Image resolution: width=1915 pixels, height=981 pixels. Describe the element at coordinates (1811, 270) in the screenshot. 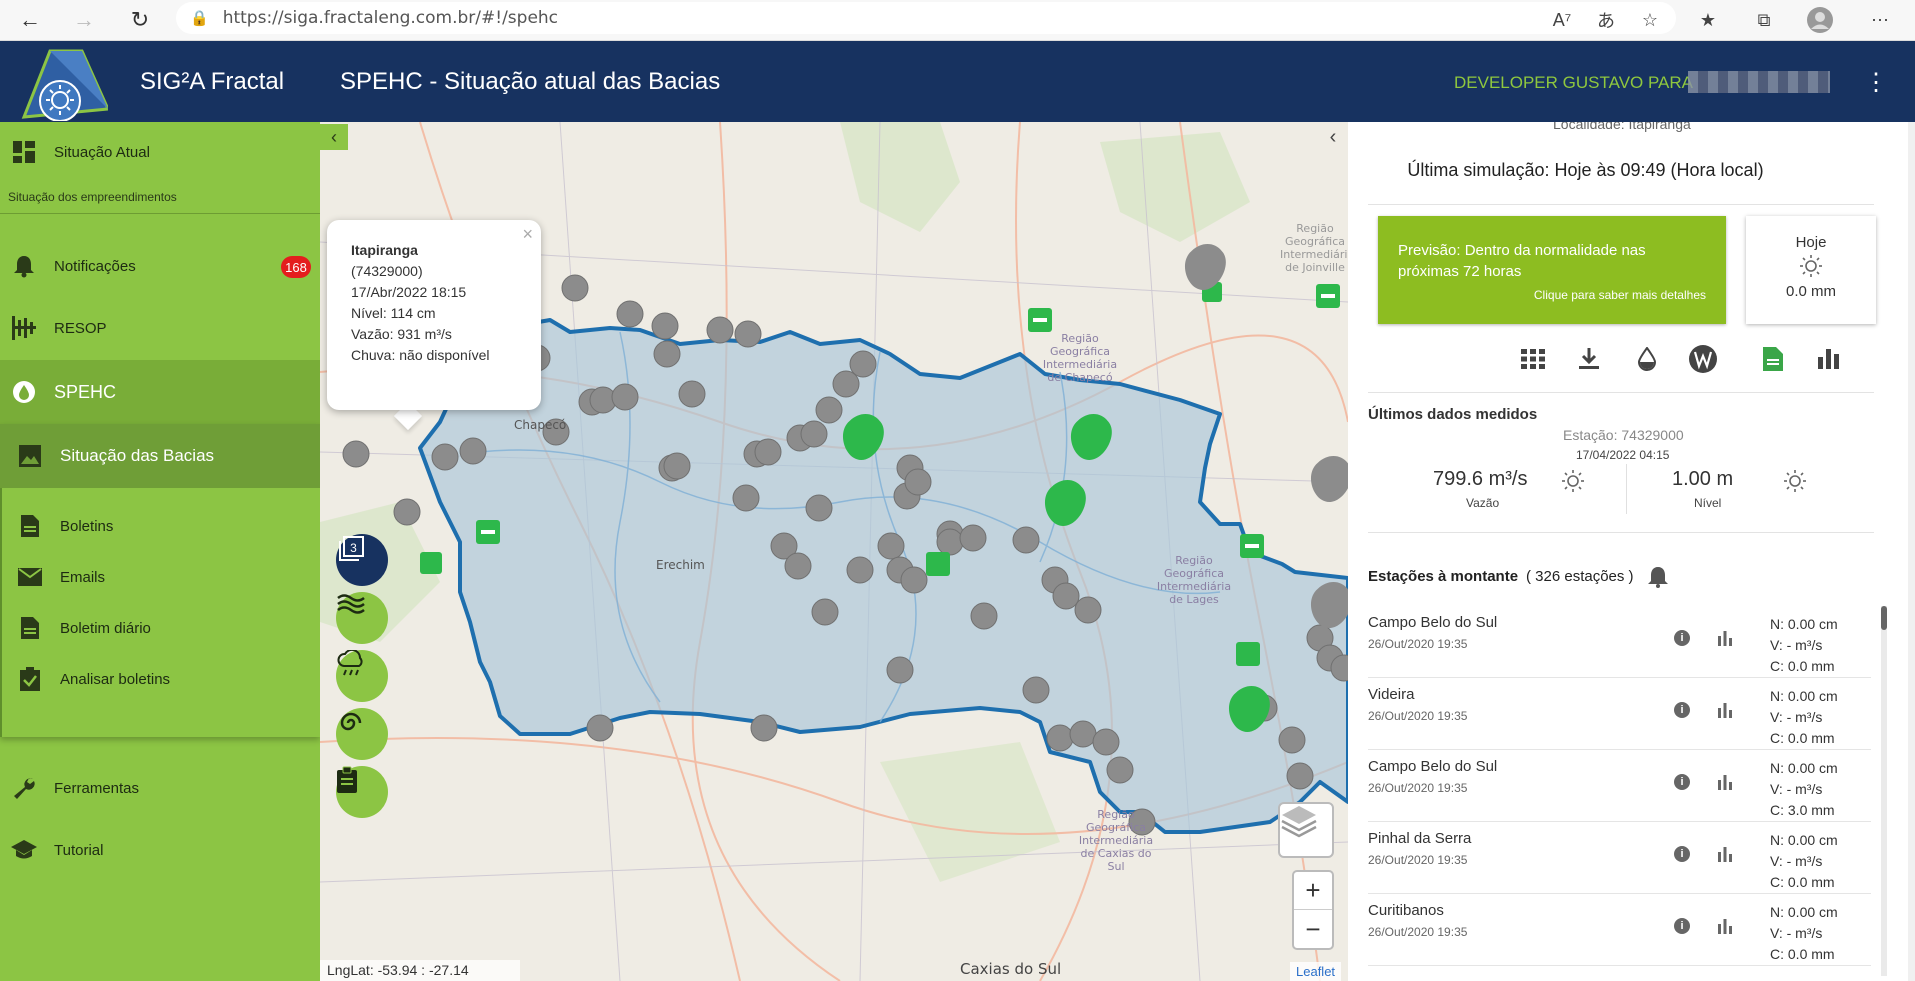

I see `today-rain-card: Hoje 0.0 mm` at that location.